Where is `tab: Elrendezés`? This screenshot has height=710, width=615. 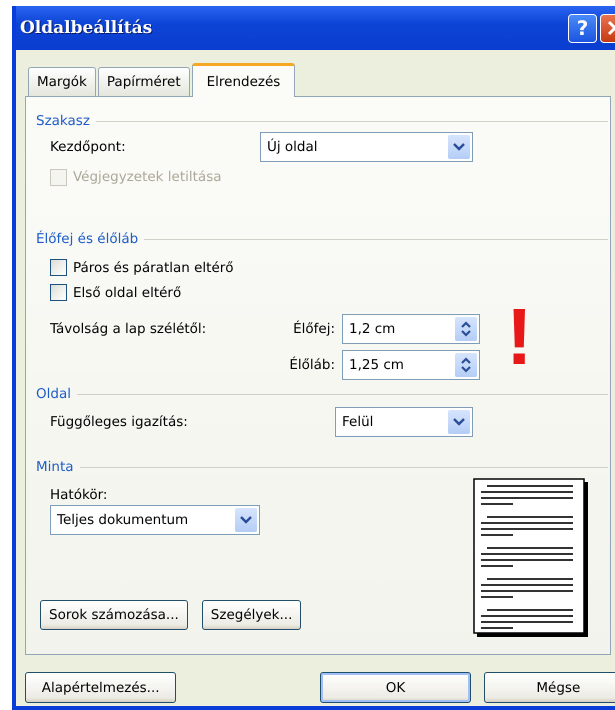 tab: Elrendezés is located at coordinates (244, 80).